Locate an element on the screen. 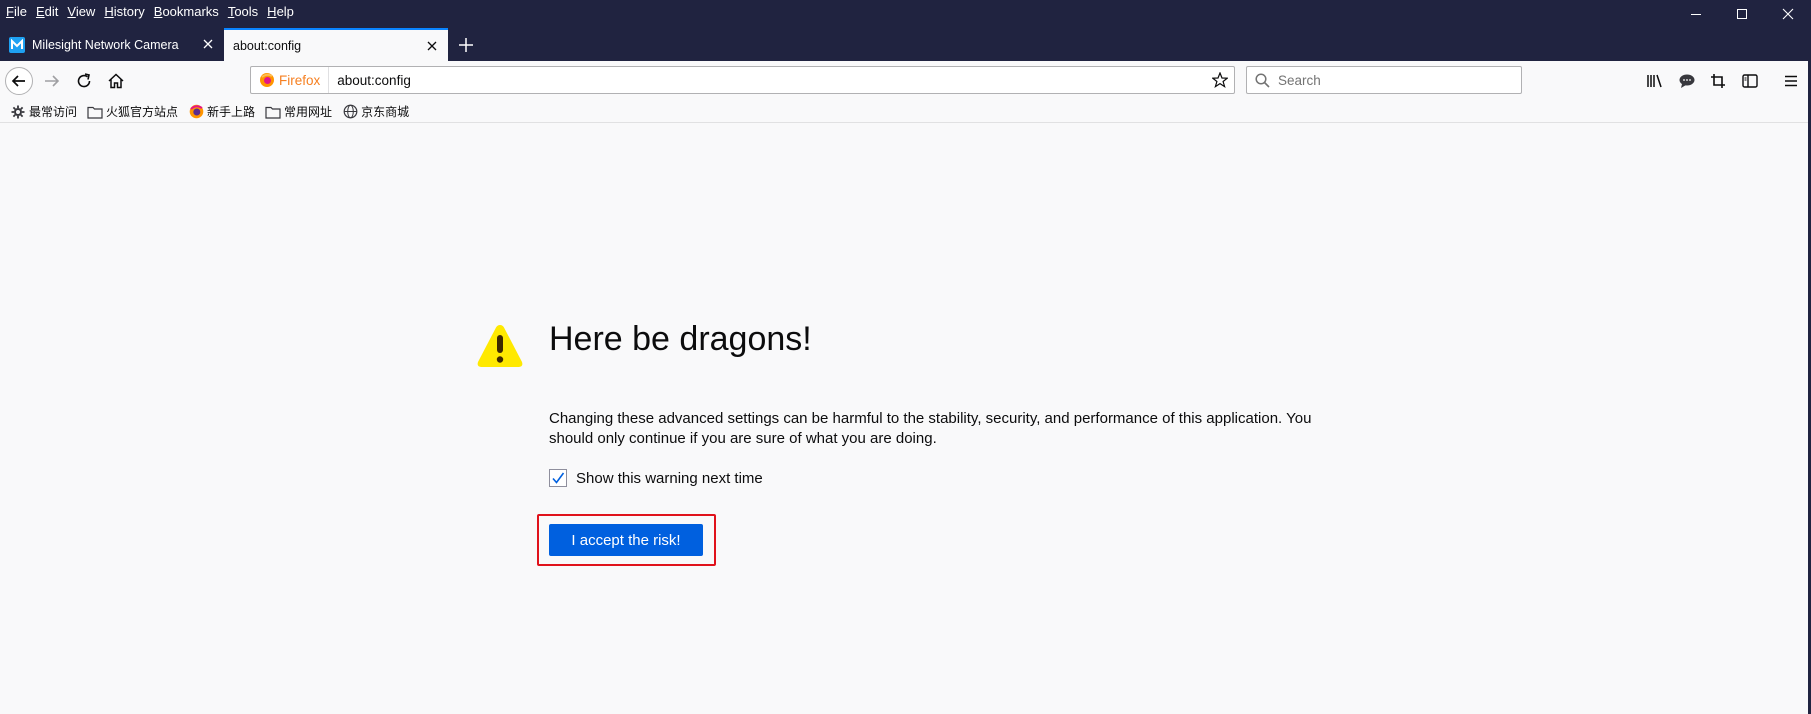 This screenshot has height=714, width=1811. speech-bubble-icon is located at coordinates (1687, 81).